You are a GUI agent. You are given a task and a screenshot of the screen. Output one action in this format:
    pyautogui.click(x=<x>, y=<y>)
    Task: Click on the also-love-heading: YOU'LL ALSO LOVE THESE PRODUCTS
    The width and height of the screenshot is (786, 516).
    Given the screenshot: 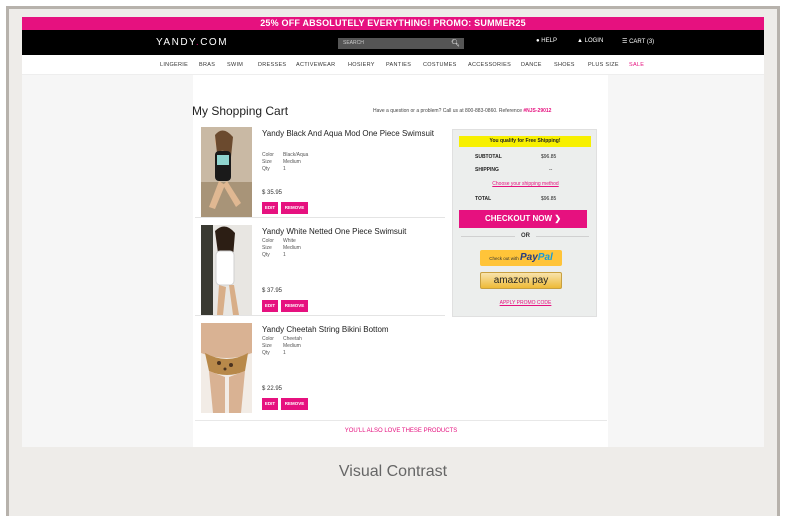 What is the action you would take?
    pyautogui.click(x=401, y=430)
    